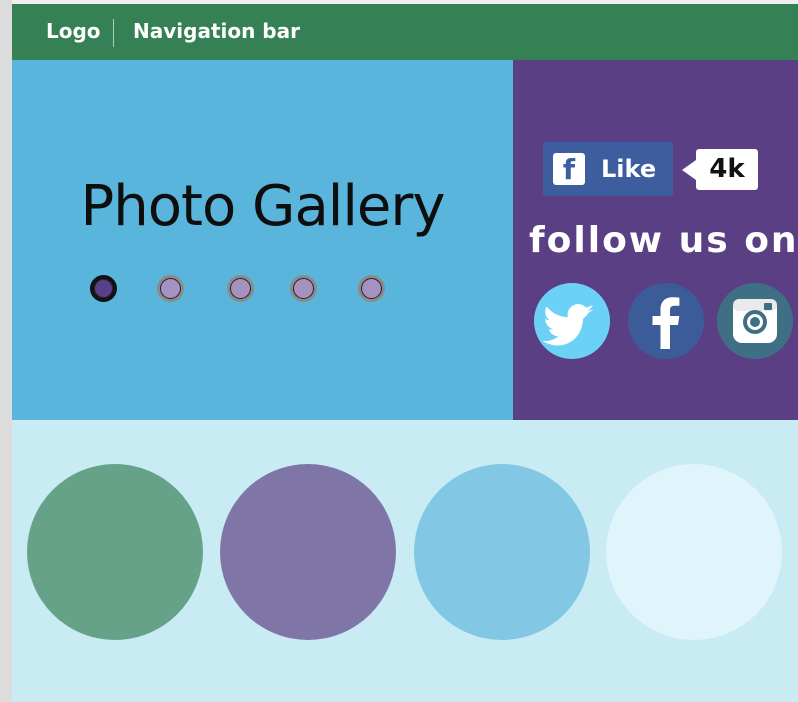 The height and width of the screenshot is (702, 798). What do you see at coordinates (405, 32) in the screenshot?
I see `navigation-bar: Logo Navigation bar` at bounding box center [405, 32].